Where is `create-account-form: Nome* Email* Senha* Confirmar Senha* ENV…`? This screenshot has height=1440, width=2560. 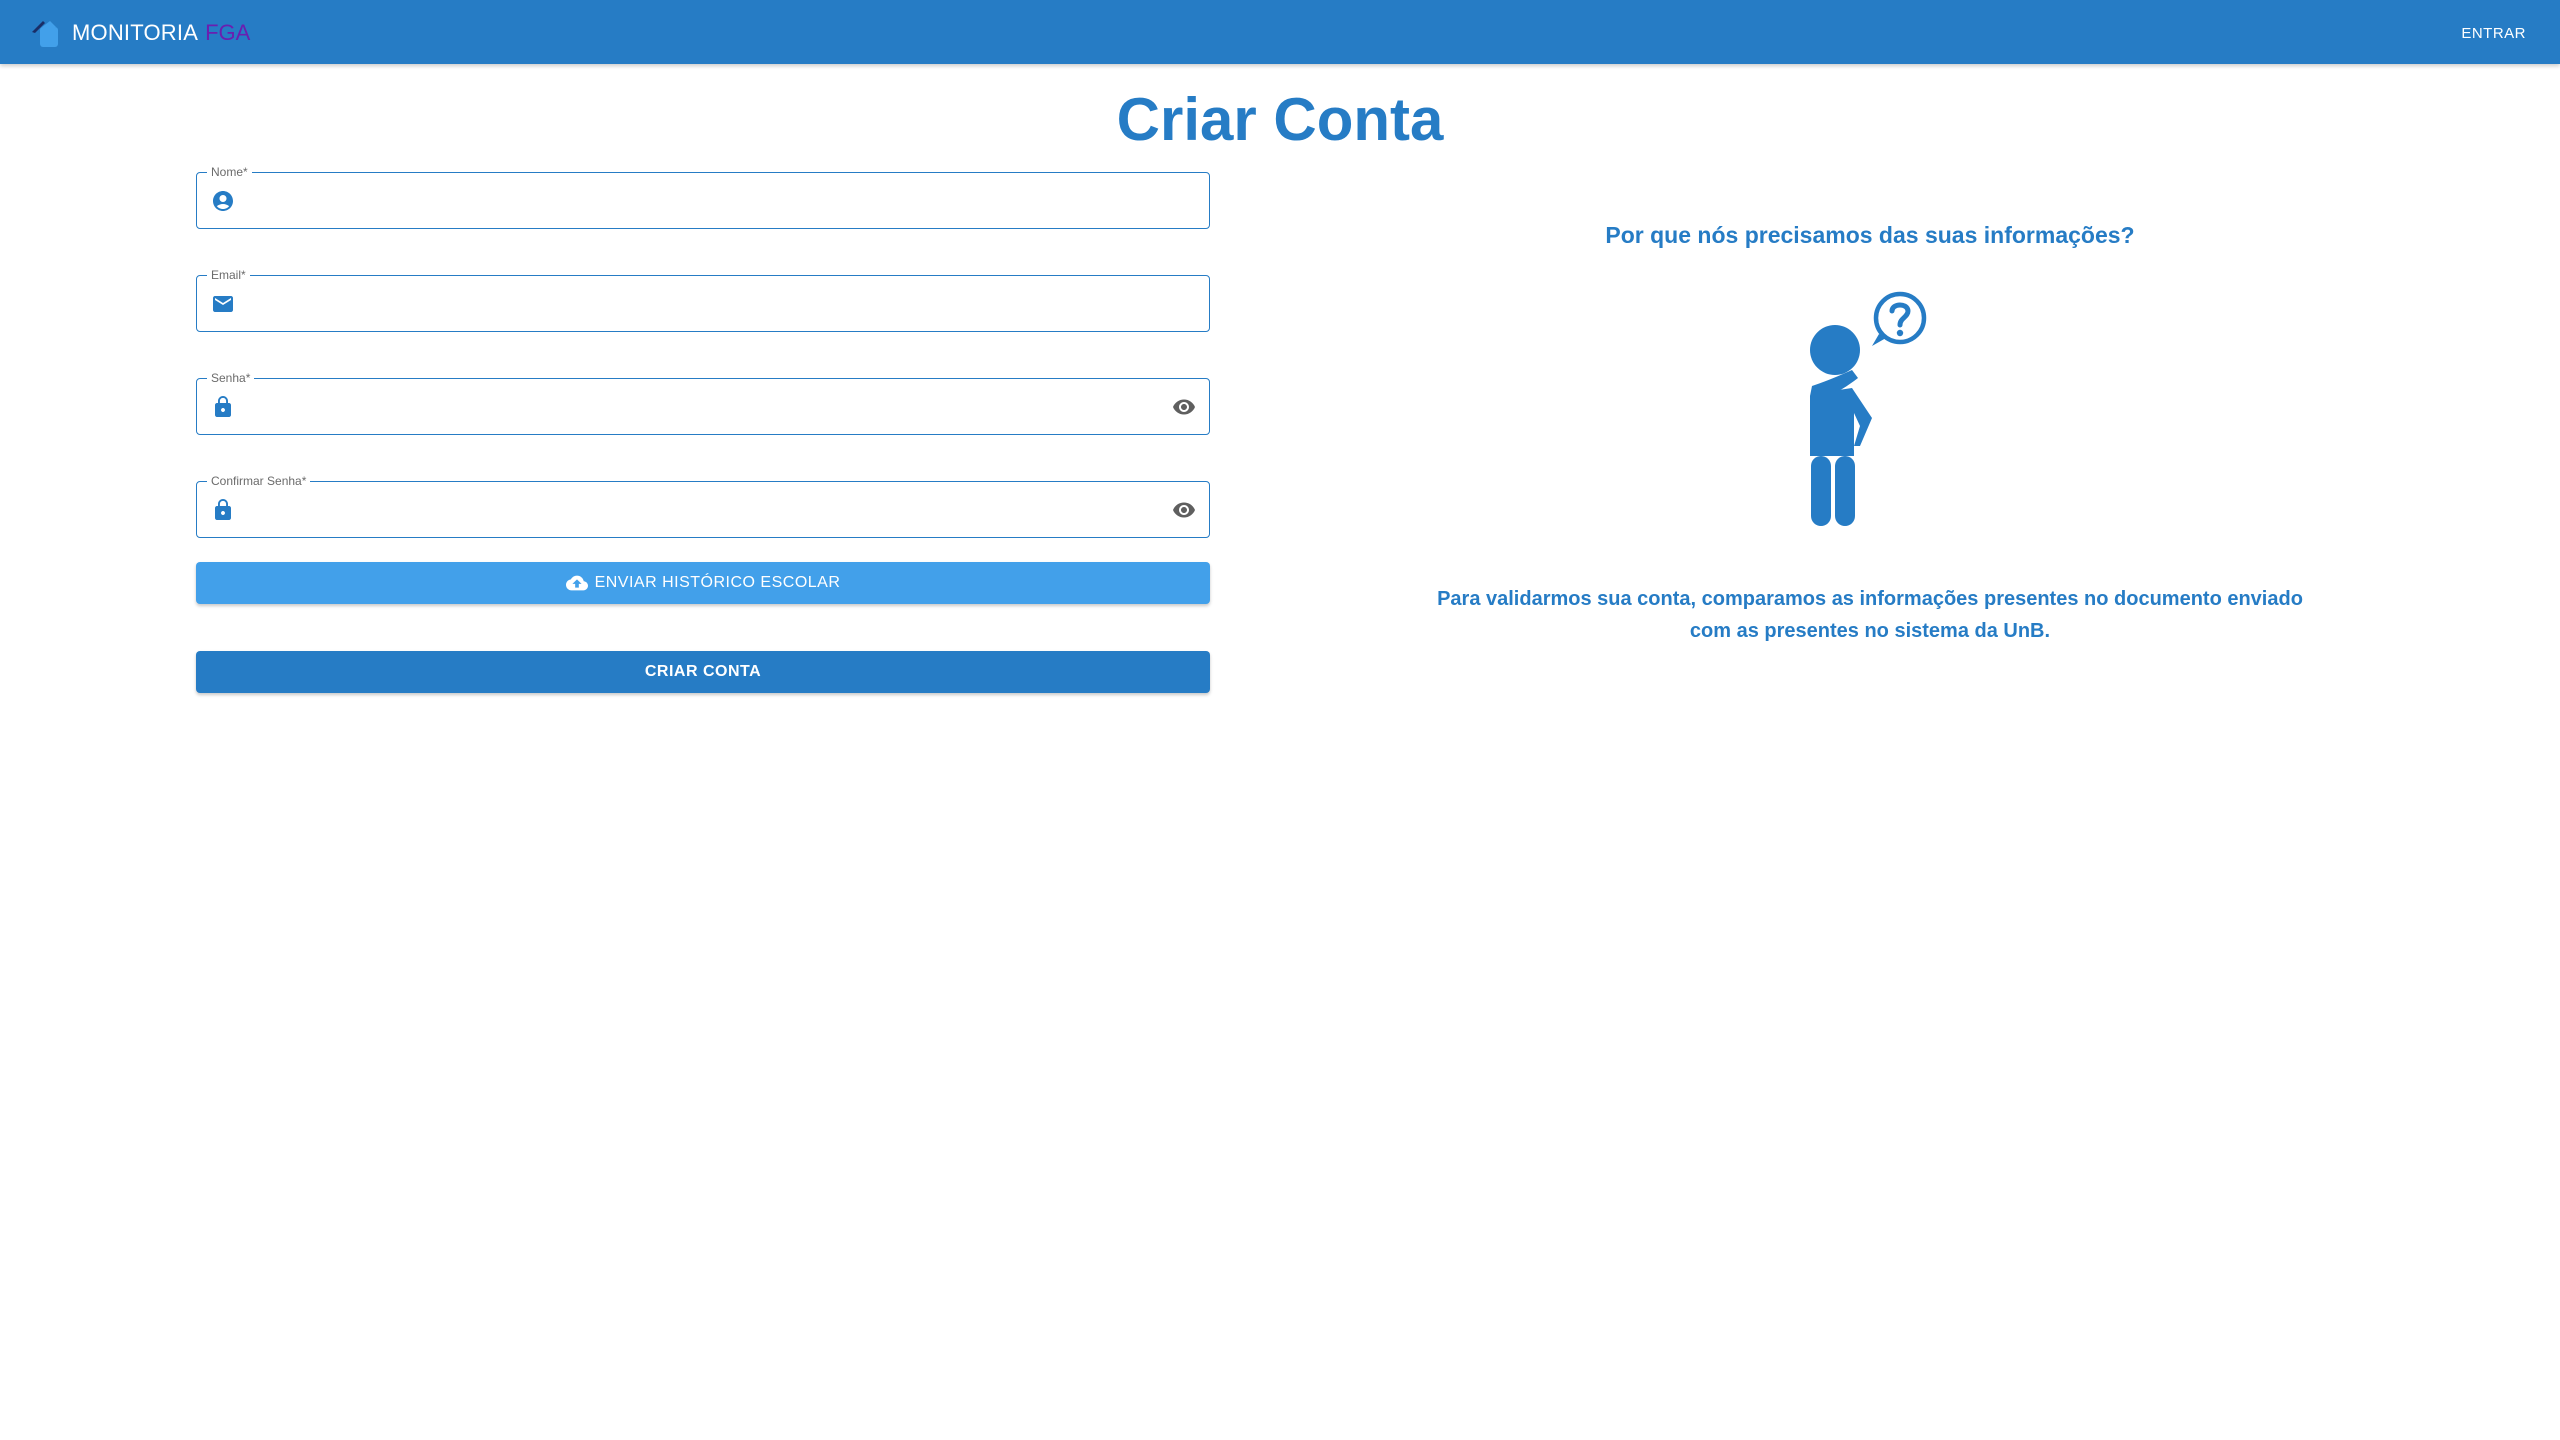
create-account-form: Nome* Email* Senha* Confirmar Senha* ENV… is located at coordinates (703, 429).